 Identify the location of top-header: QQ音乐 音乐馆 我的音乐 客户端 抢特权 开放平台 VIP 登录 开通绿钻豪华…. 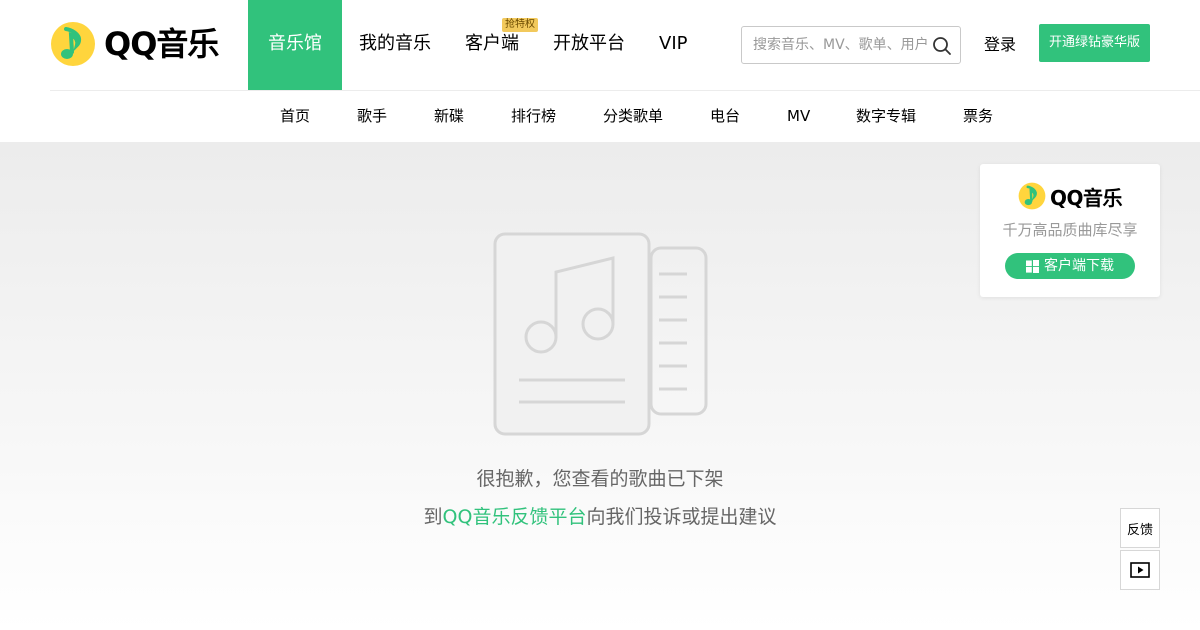
(600, 45).